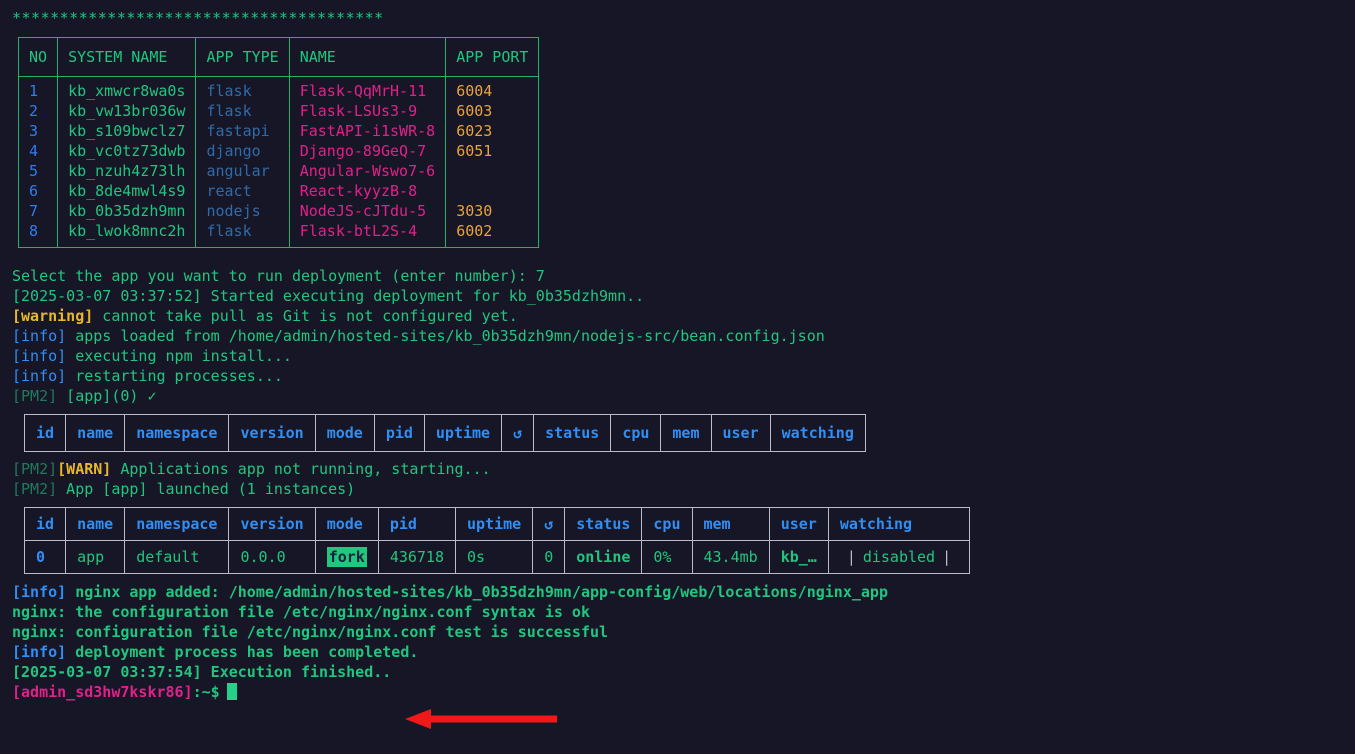  What do you see at coordinates (177, 557) in the screenshot?
I see `pm2-cell-namespace: default` at bounding box center [177, 557].